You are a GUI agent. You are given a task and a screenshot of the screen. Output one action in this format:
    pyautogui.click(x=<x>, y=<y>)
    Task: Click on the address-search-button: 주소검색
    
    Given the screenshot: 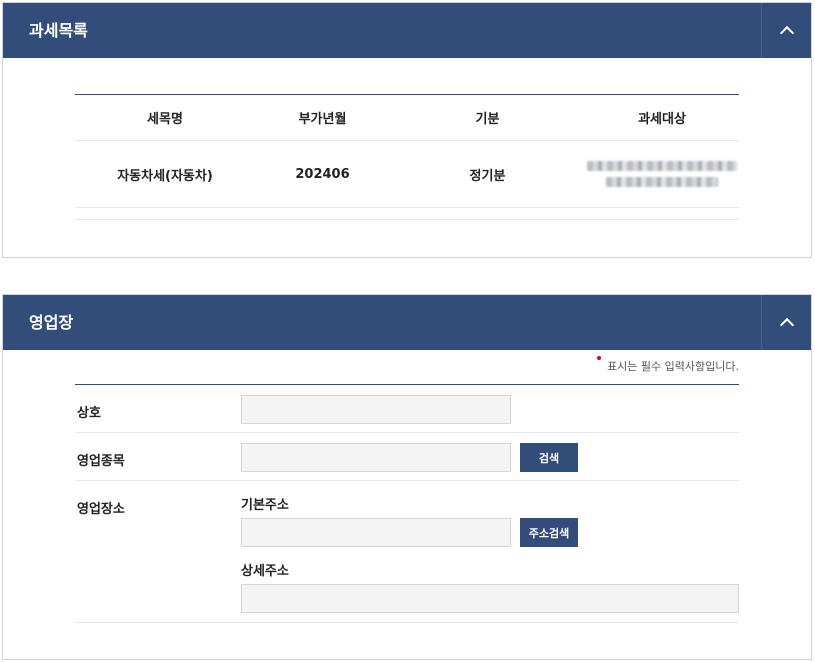 What is the action you would take?
    pyautogui.click(x=549, y=532)
    